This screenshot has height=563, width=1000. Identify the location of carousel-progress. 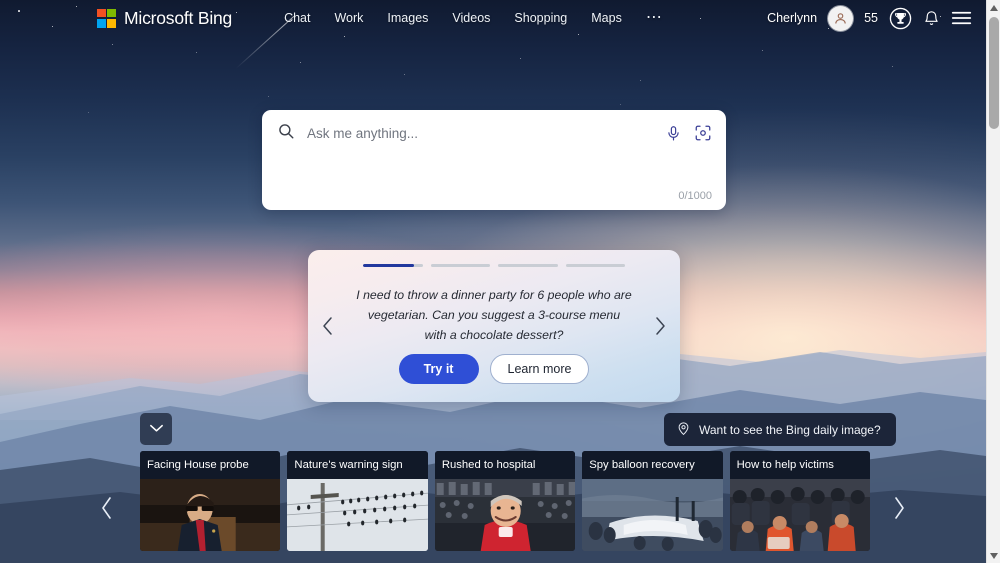
(494, 266).